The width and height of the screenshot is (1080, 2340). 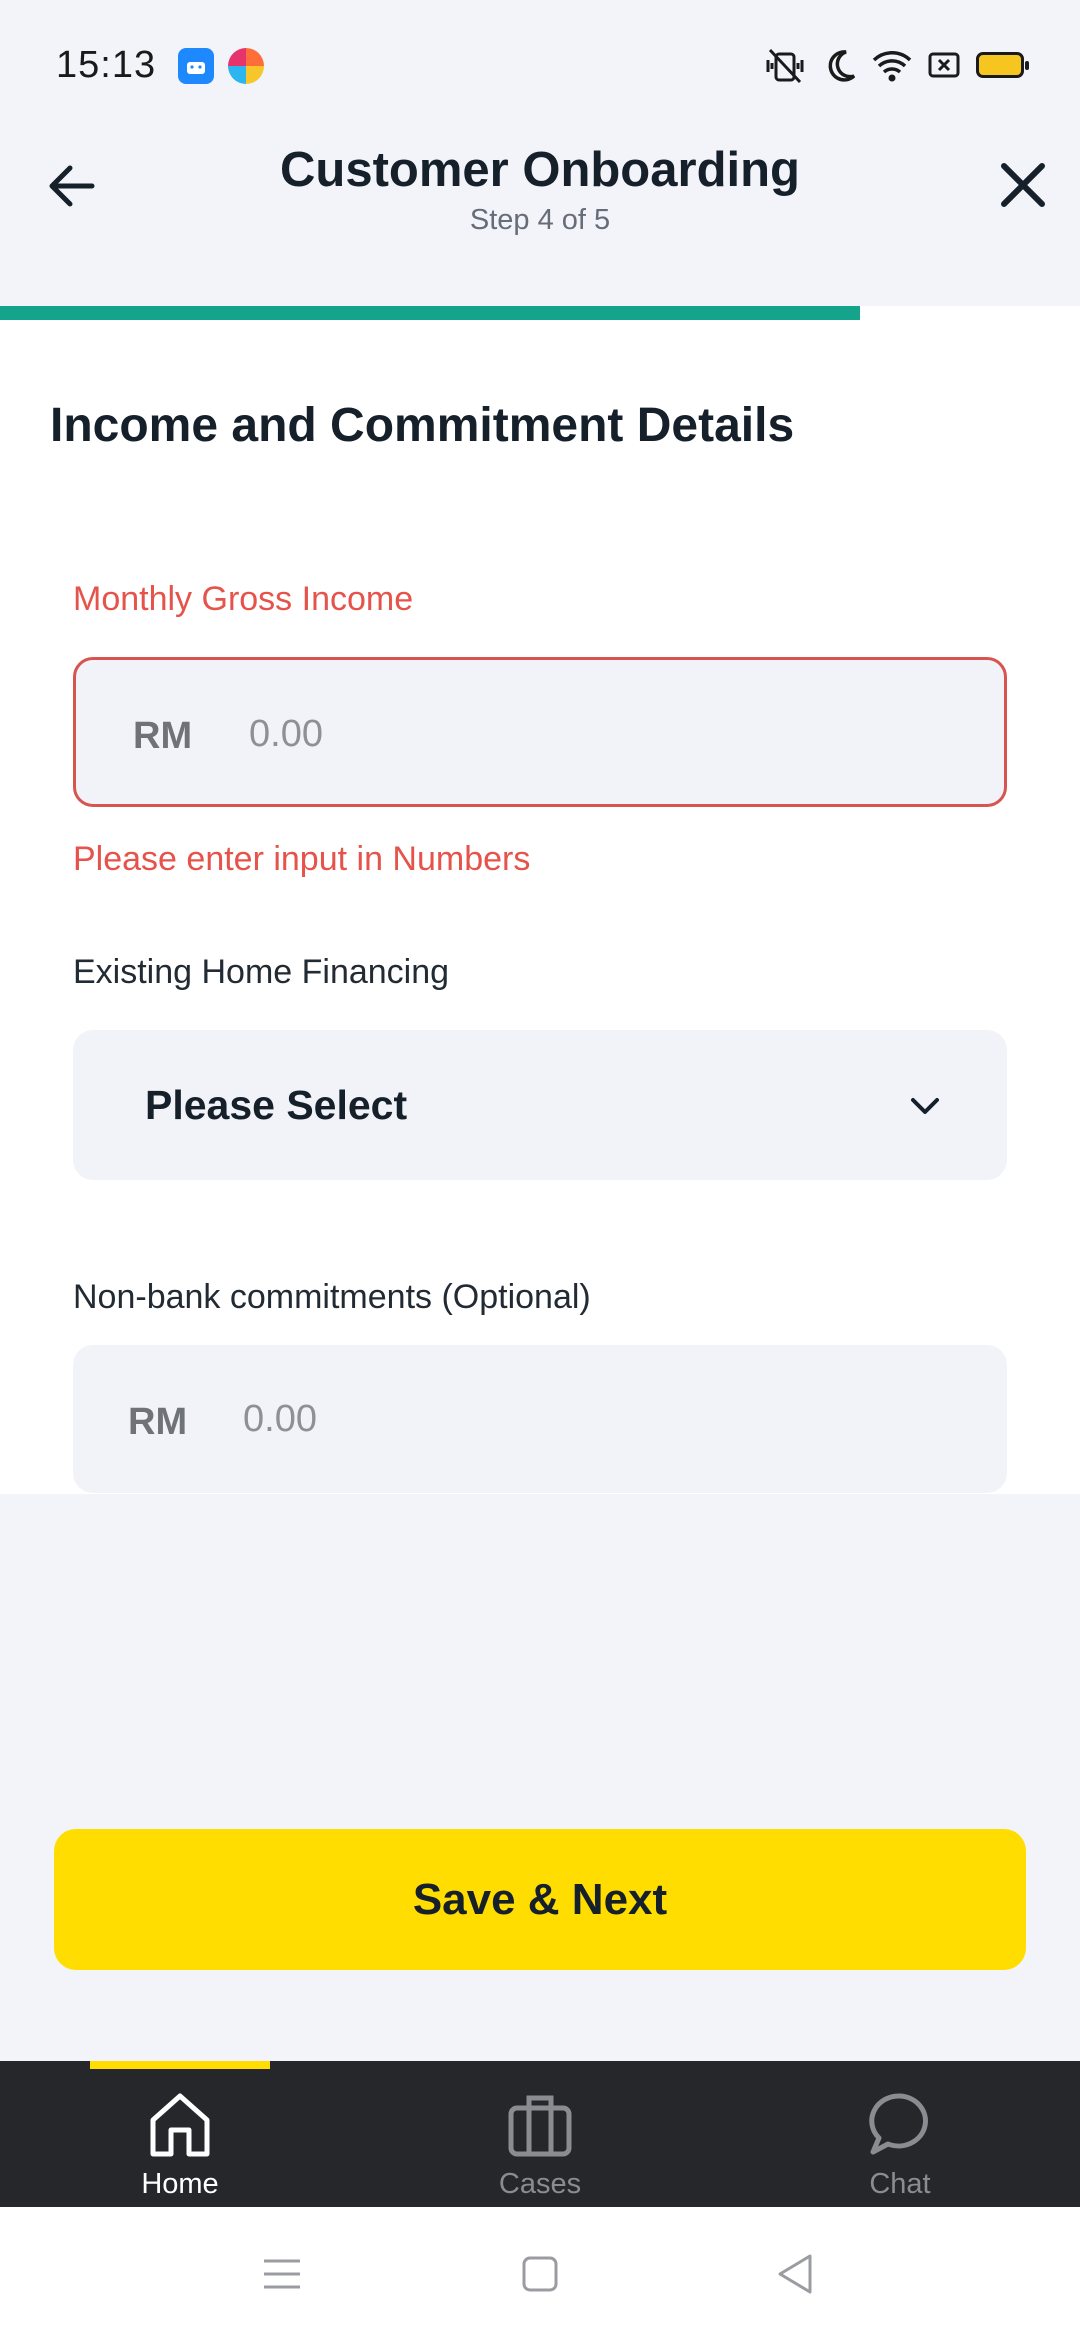 What do you see at coordinates (540, 220) in the screenshot?
I see `step-indicator: Step 4 of 5` at bounding box center [540, 220].